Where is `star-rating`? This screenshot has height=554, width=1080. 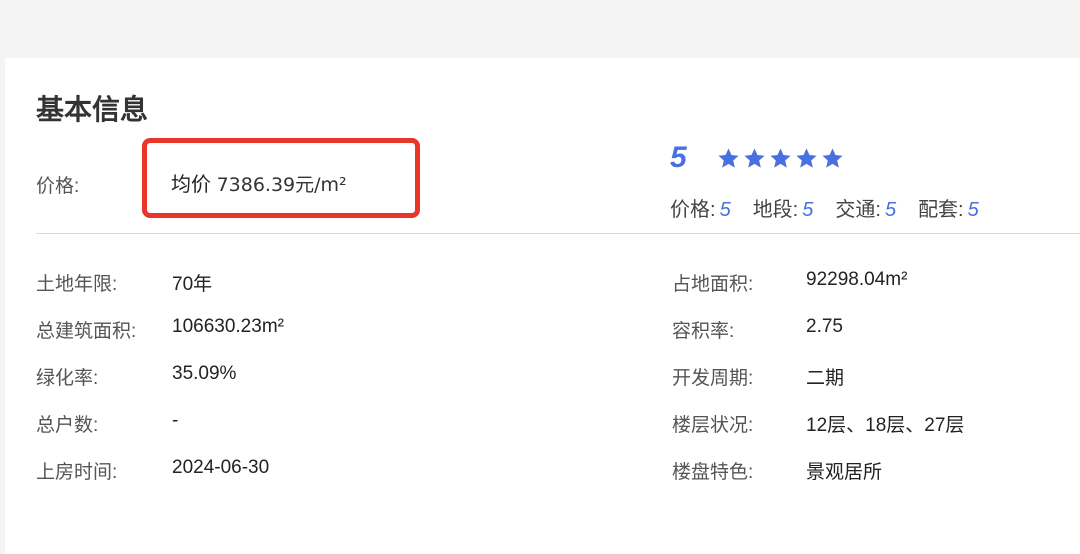
star-rating is located at coordinates (780, 158).